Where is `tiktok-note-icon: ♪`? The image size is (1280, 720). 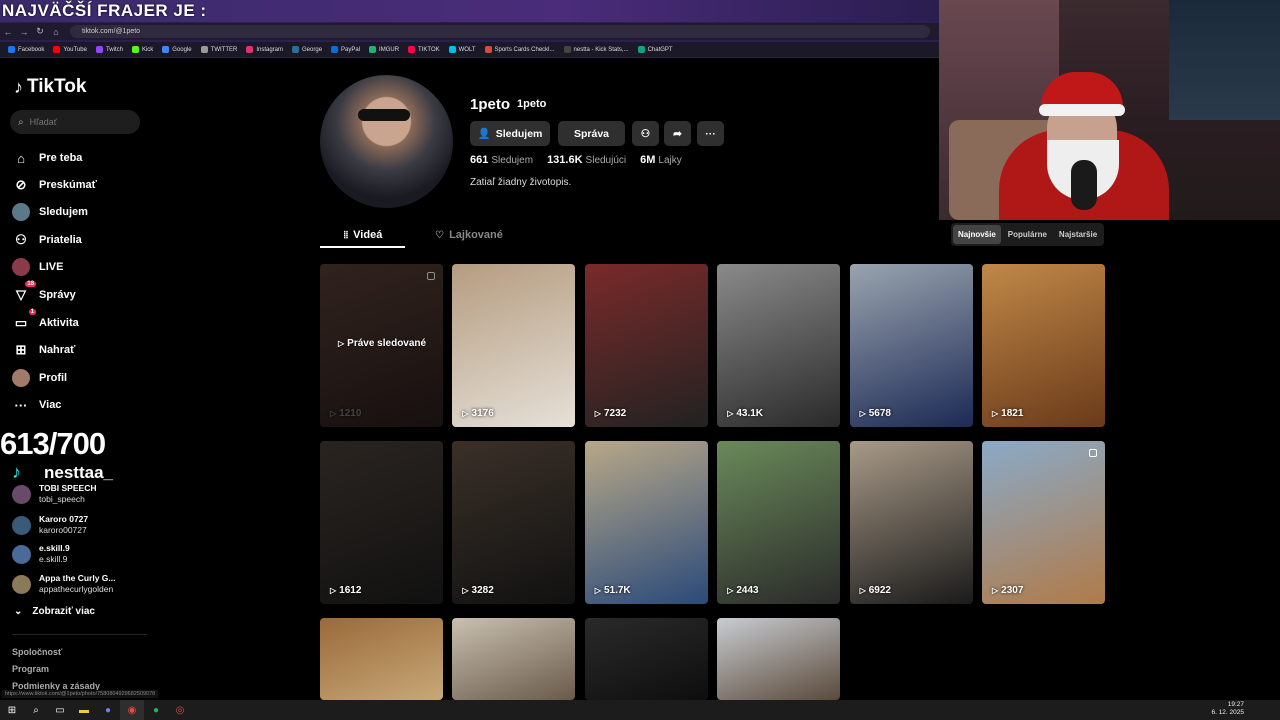 tiktok-note-icon: ♪ is located at coordinates (18, 86).